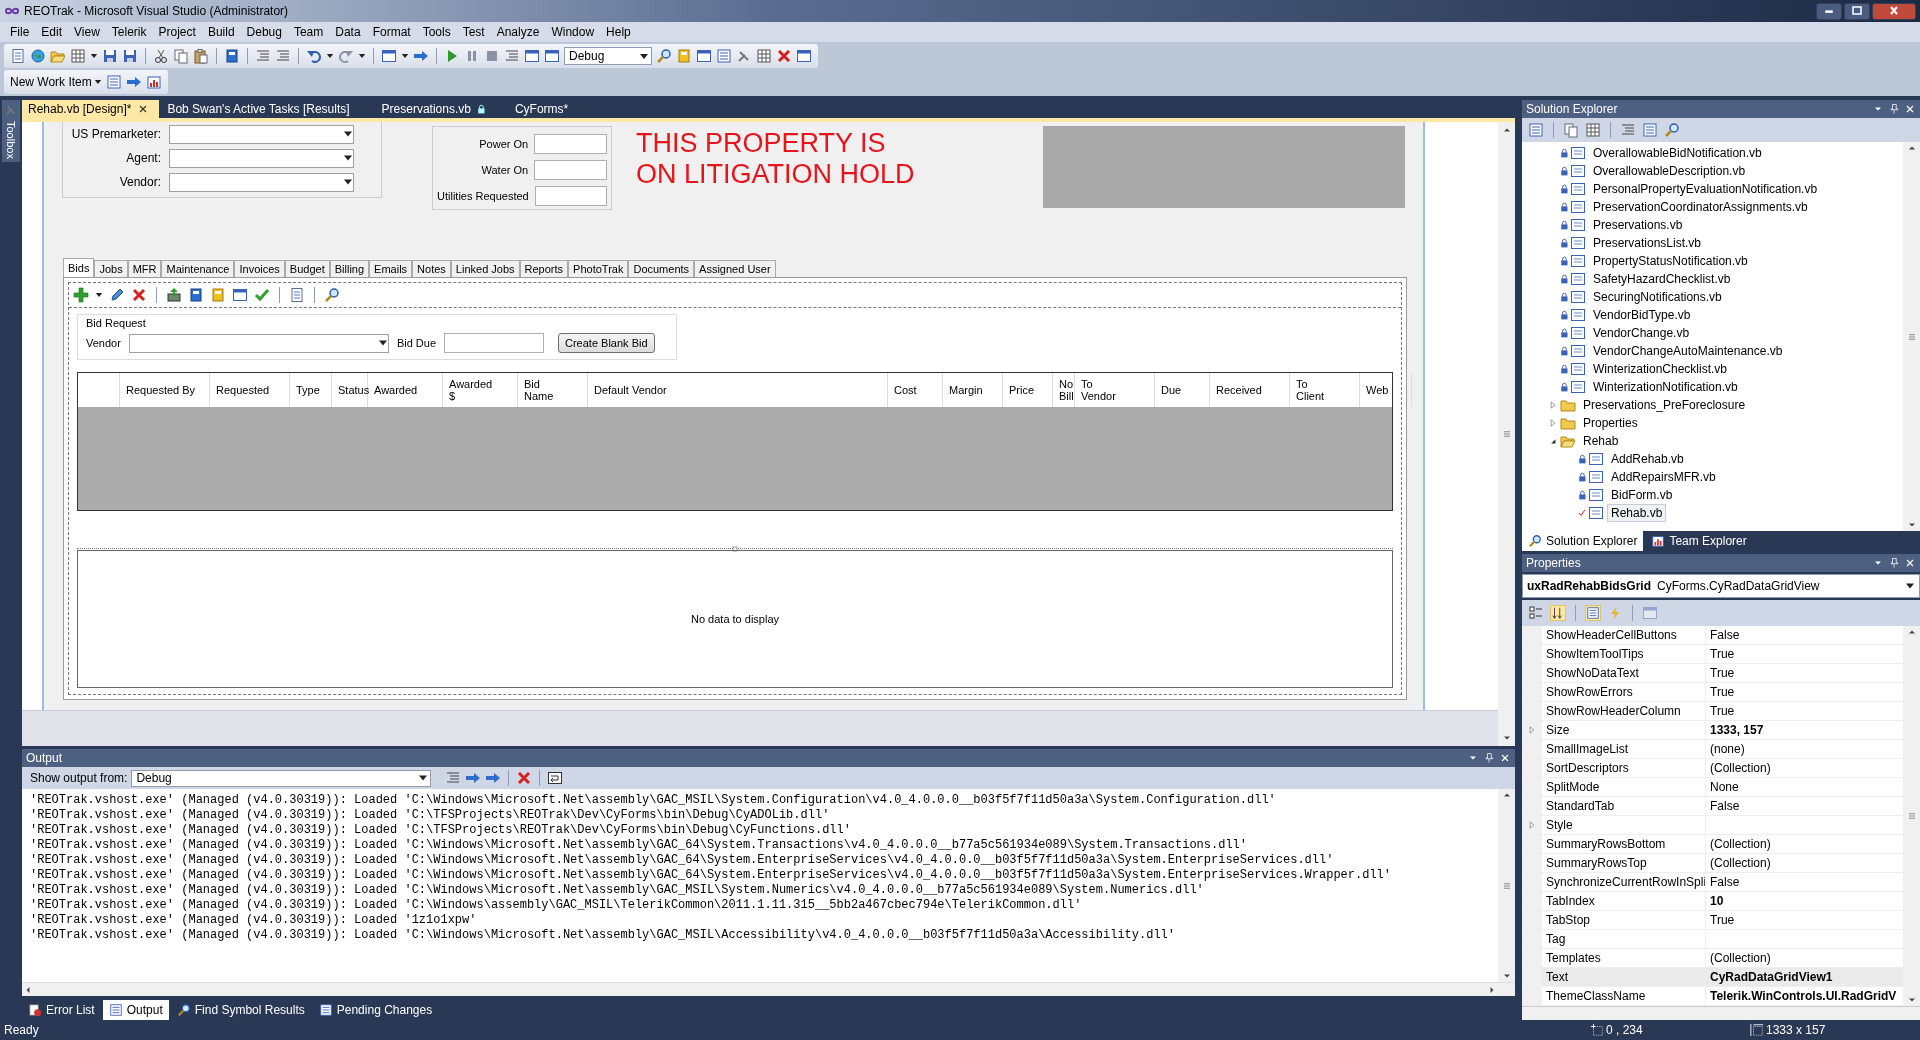 This screenshot has width=1920, height=1040. Describe the element at coordinates (261, 182) in the screenshot. I see `combo-box` at that location.